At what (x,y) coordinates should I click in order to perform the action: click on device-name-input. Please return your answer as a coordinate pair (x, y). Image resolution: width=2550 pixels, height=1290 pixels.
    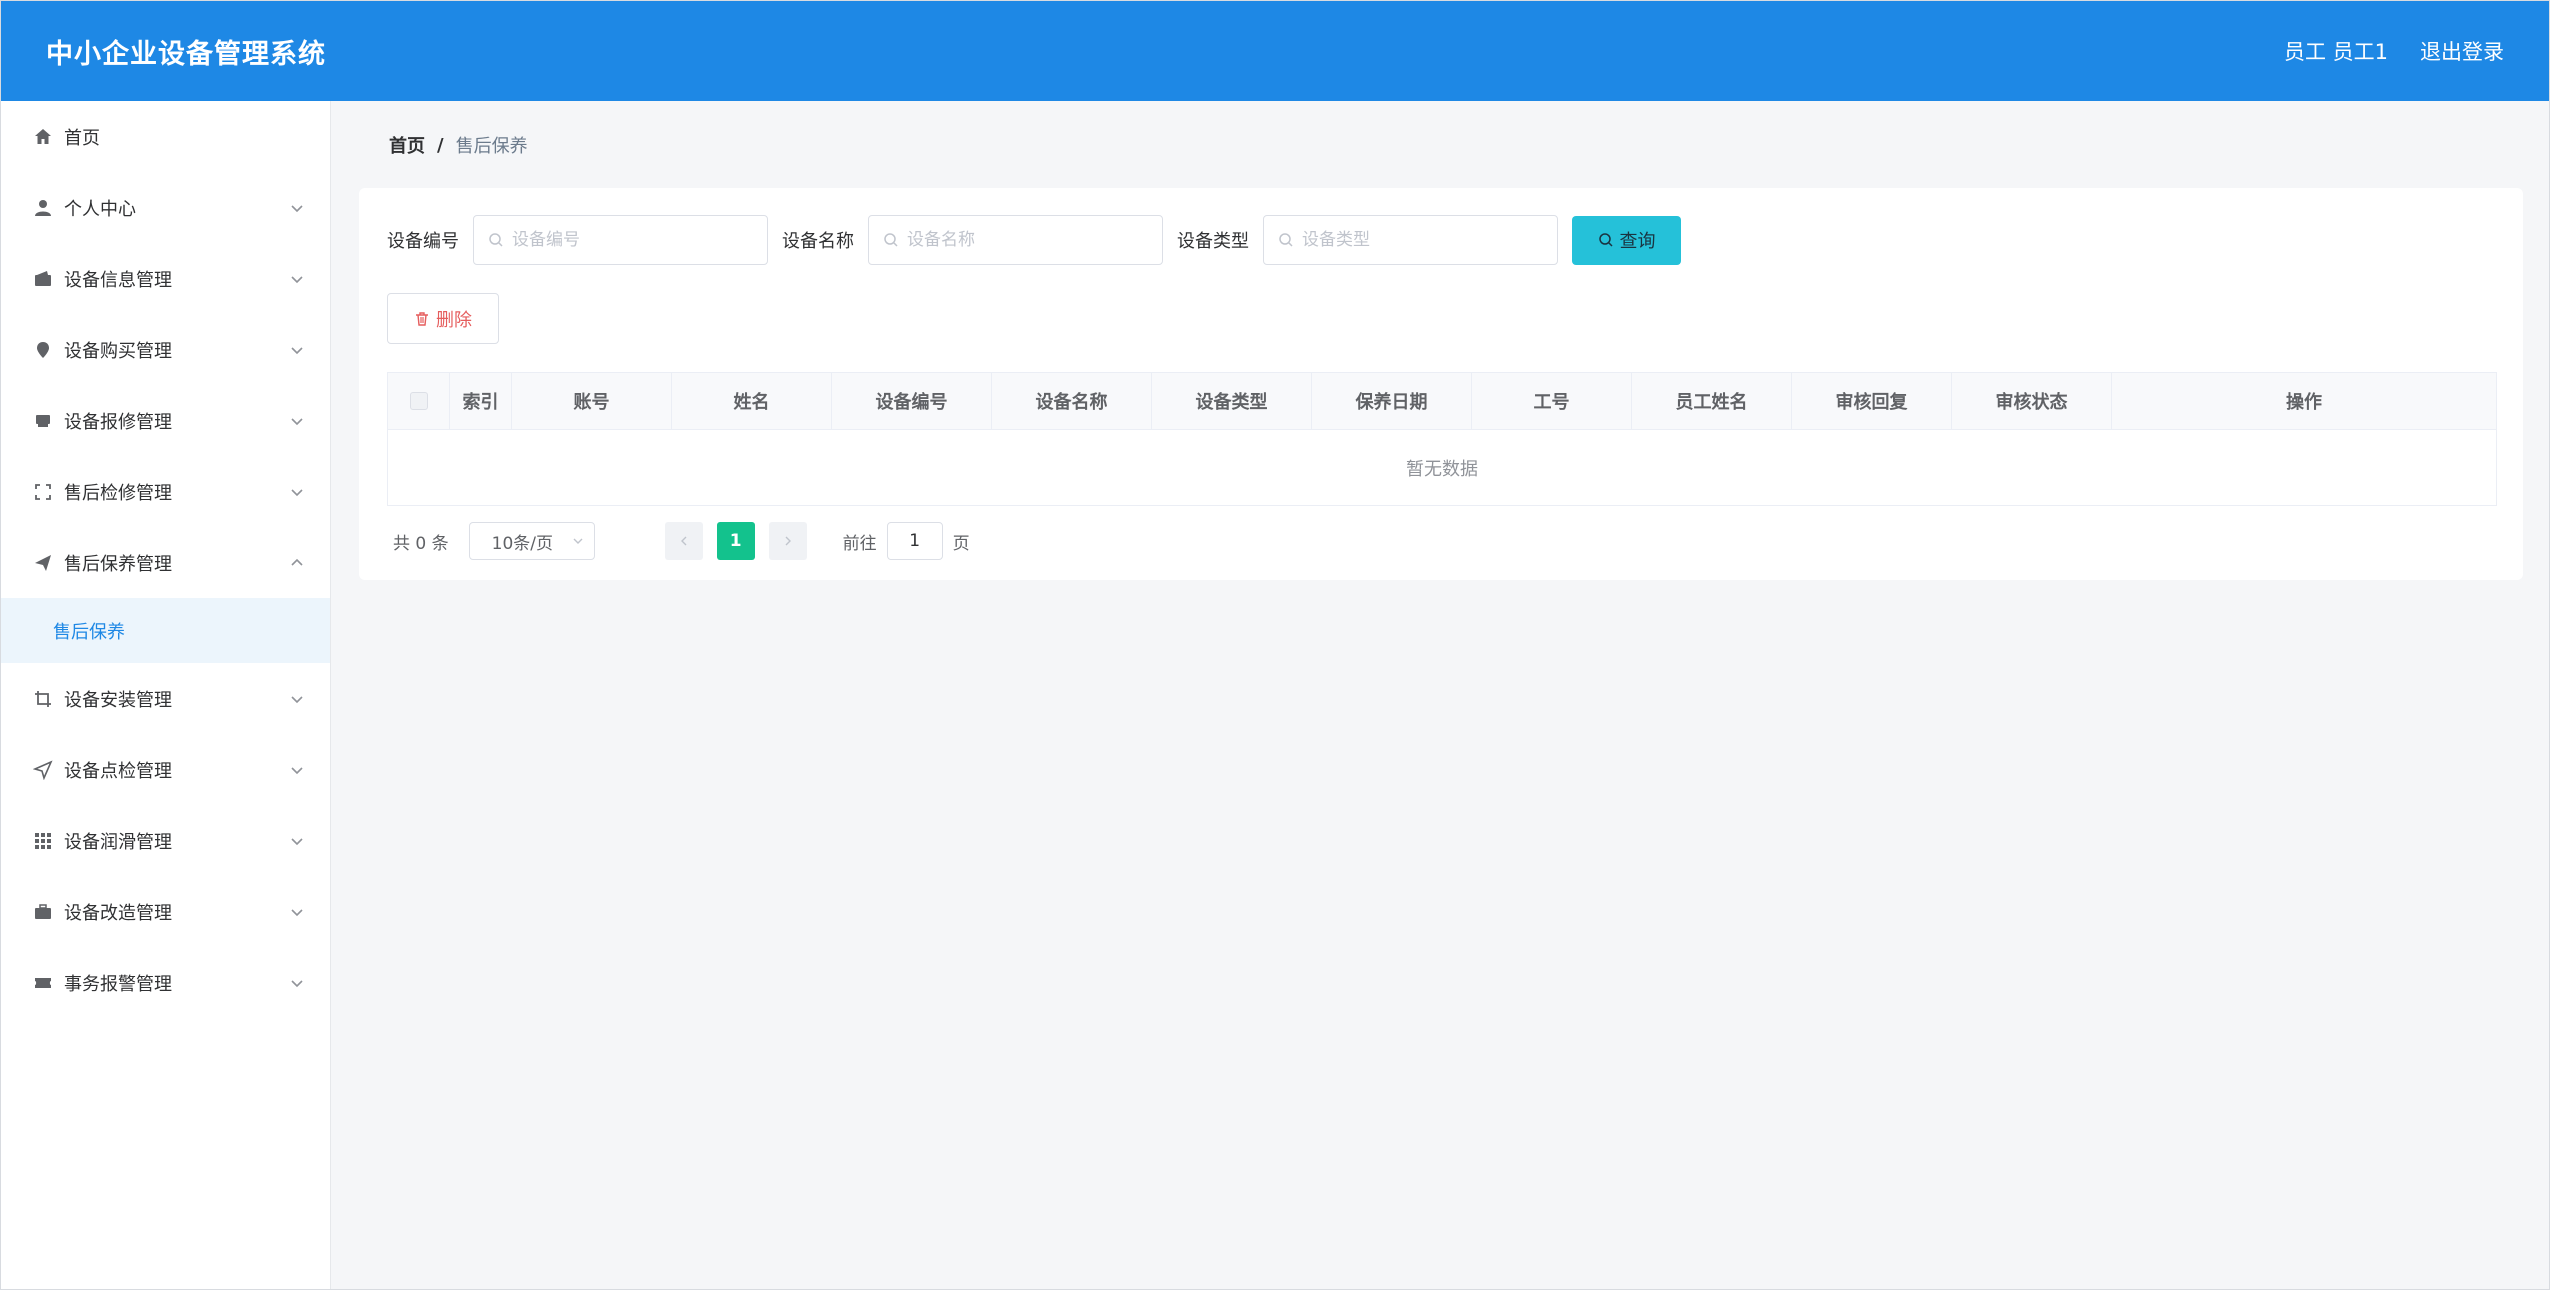
    Looking at the image, I should click on (1027, 240).